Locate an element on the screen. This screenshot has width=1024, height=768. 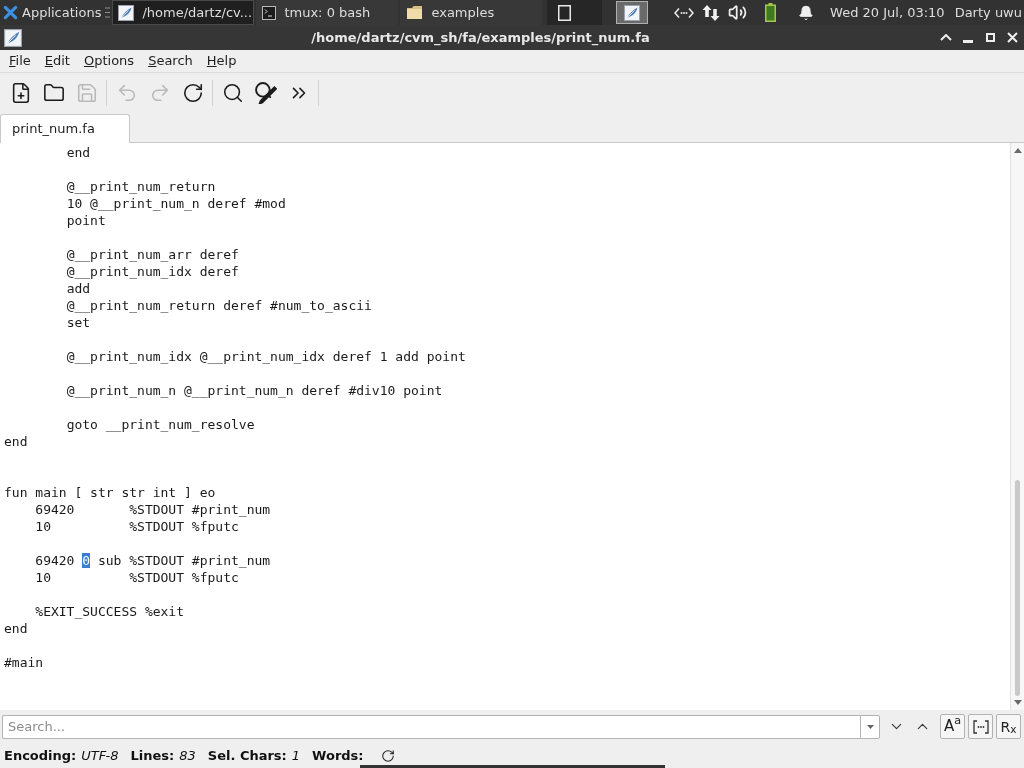
code-line: goto __print_num_resolve is located at coordinates (160, 424).